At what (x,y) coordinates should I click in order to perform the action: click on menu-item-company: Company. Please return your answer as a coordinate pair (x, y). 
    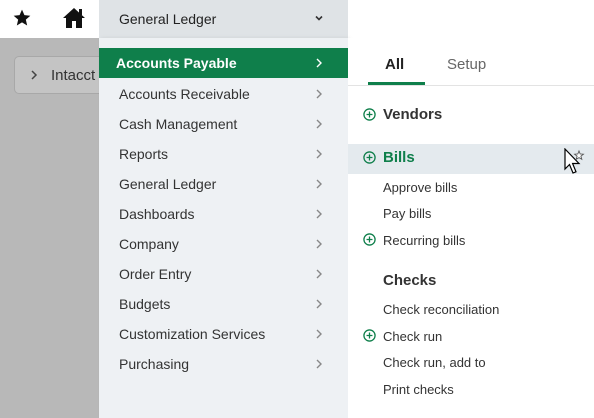
    Looking at the image, I should click on (223, 244).